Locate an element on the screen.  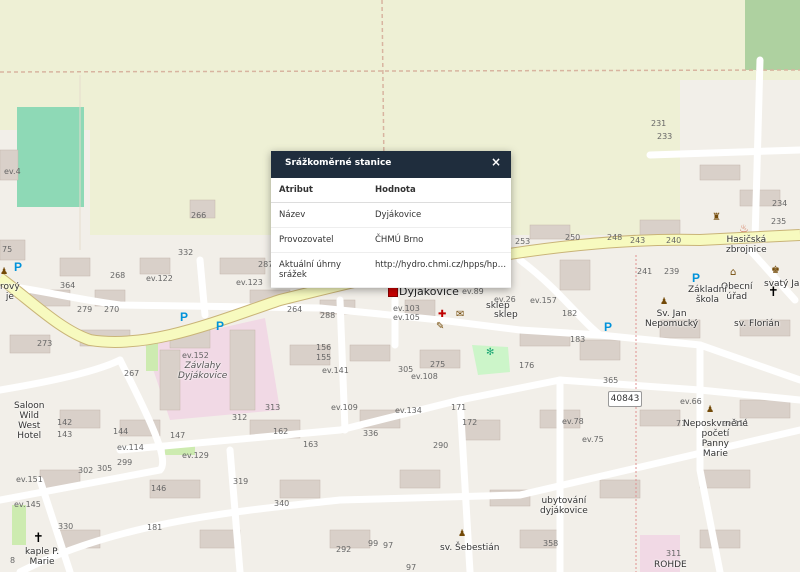
house-number: ev.122 is located at coordinates (159, 278).